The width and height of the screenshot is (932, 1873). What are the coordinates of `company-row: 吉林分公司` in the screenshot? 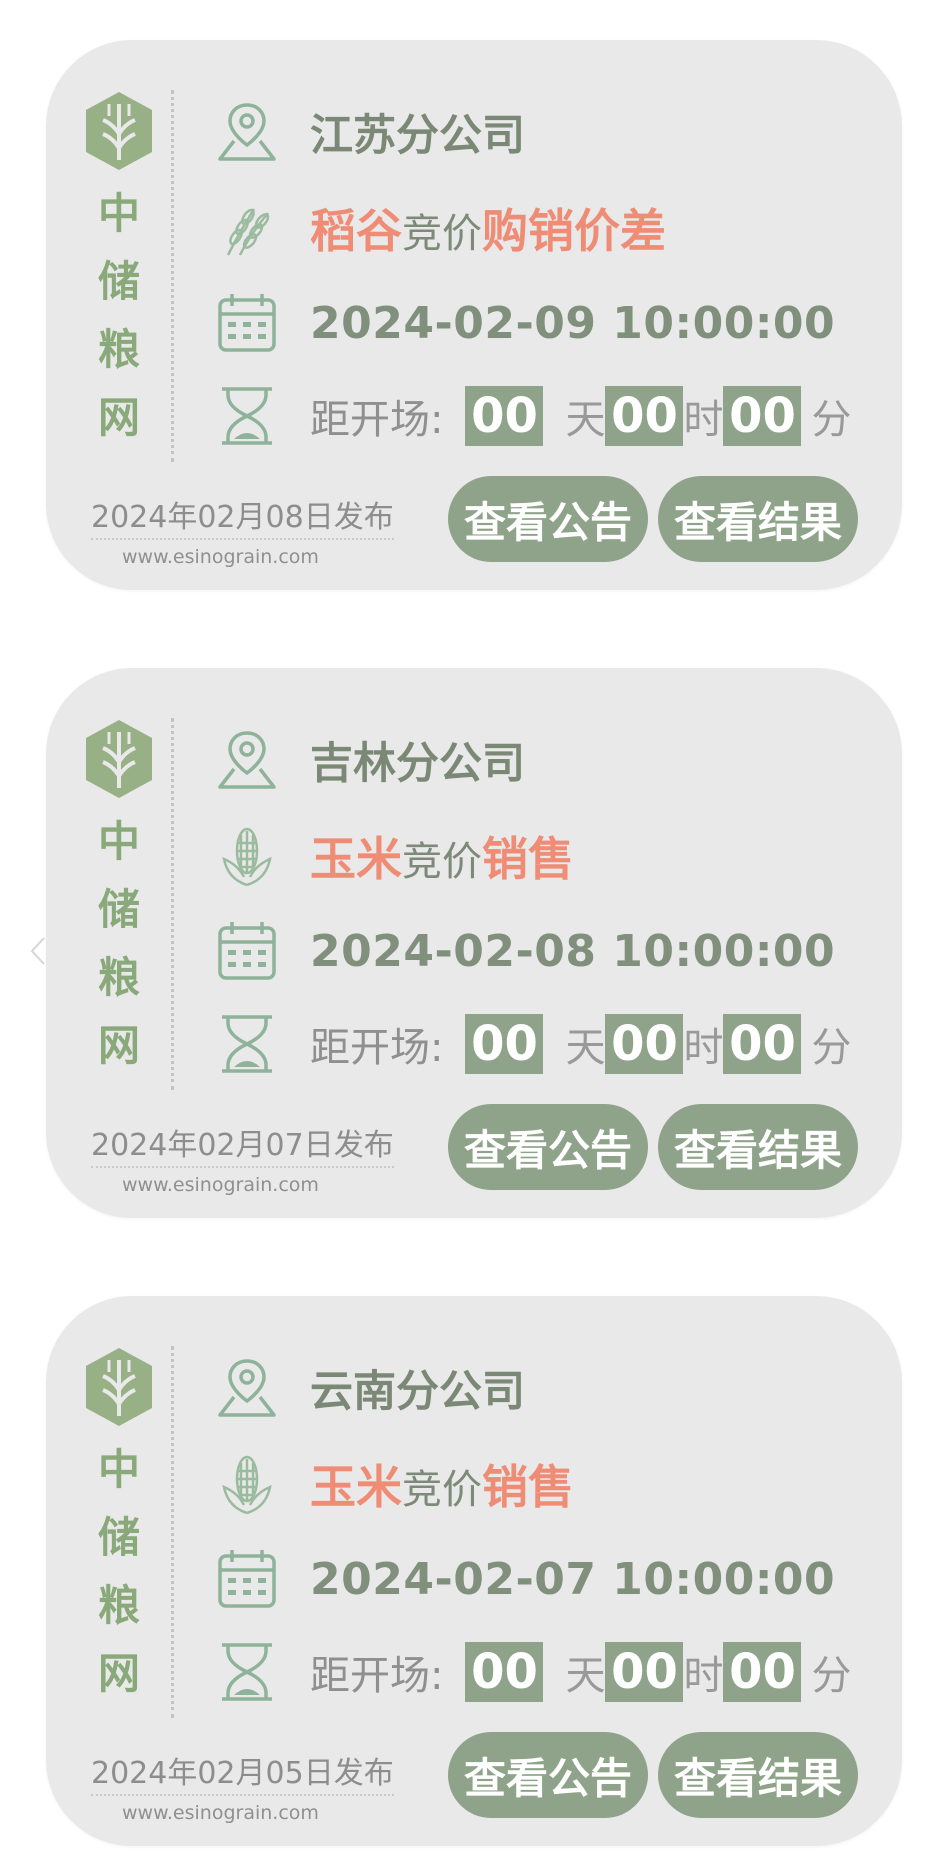 It's located at (369, 760).